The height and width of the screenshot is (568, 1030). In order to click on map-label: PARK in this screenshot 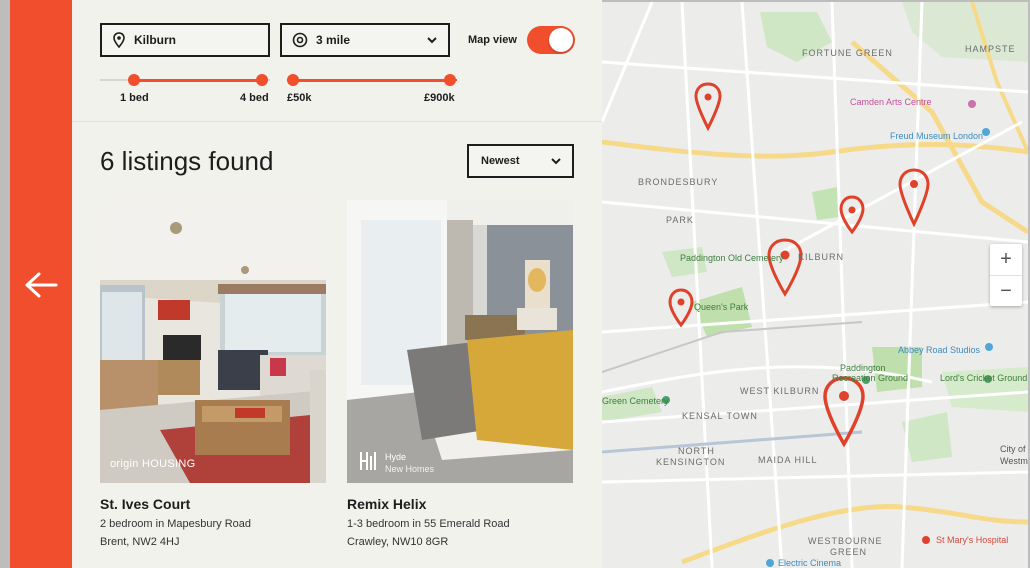, I will do `click(680, 220)`.